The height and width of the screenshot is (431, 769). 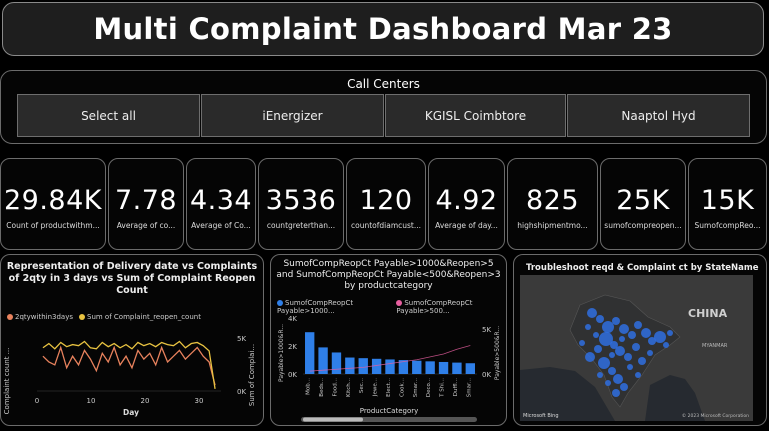 I want to click on y-tick-left: 2K, so click(x=292, y=347).